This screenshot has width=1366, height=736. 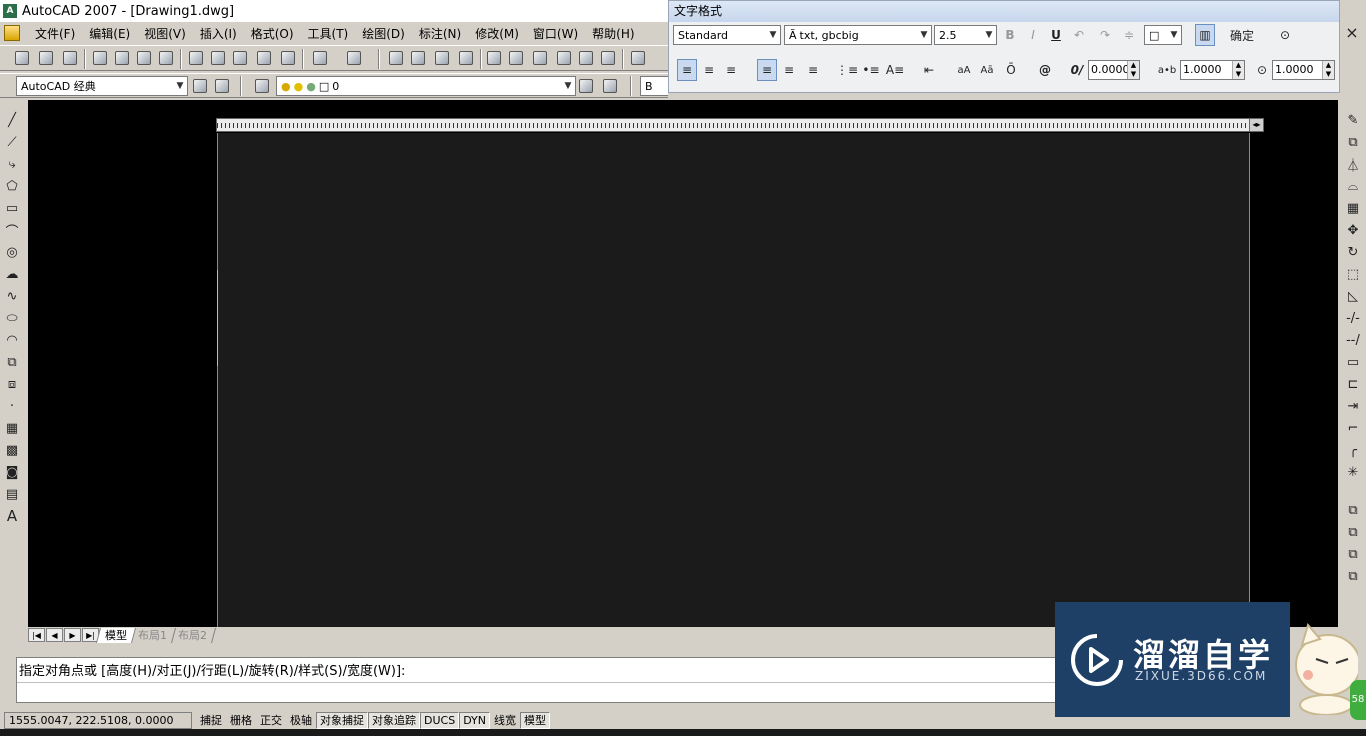 I want to click on align-center-icon: ≡, so click(x=709, y=70).